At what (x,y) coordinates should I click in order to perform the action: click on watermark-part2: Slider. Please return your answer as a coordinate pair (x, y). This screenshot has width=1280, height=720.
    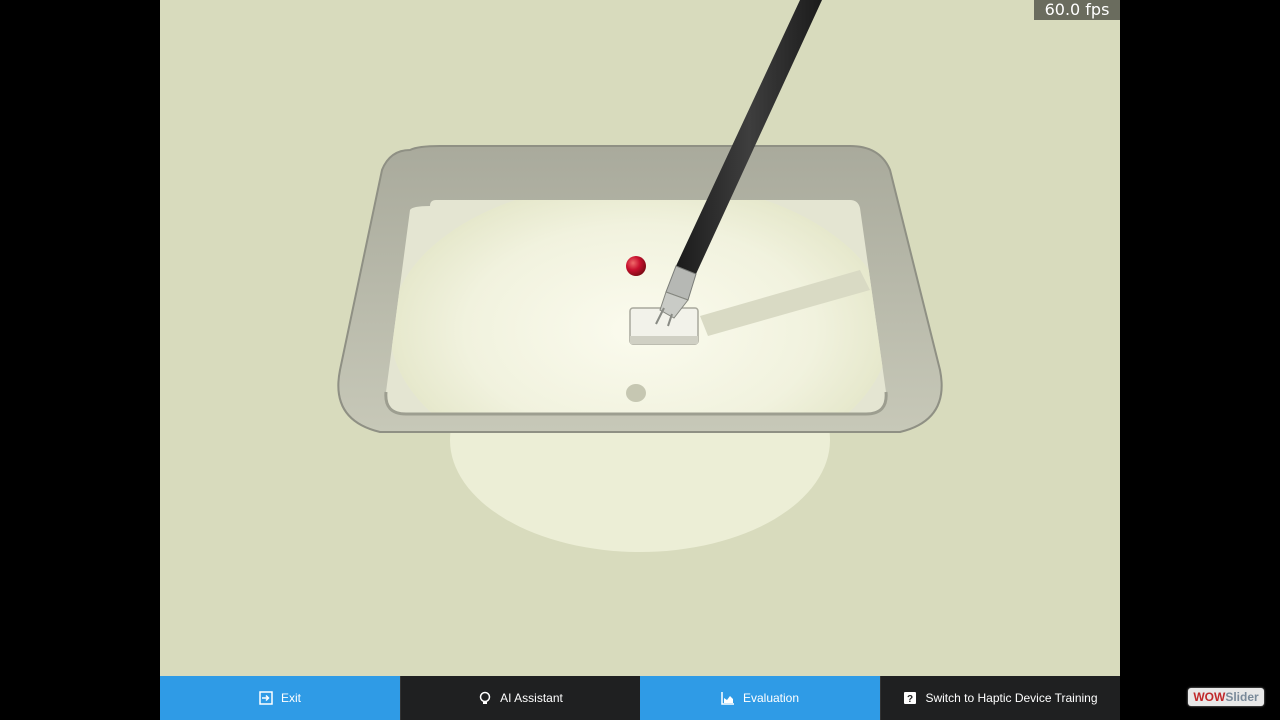
    Looking at the image, I should click on (1242, 697).